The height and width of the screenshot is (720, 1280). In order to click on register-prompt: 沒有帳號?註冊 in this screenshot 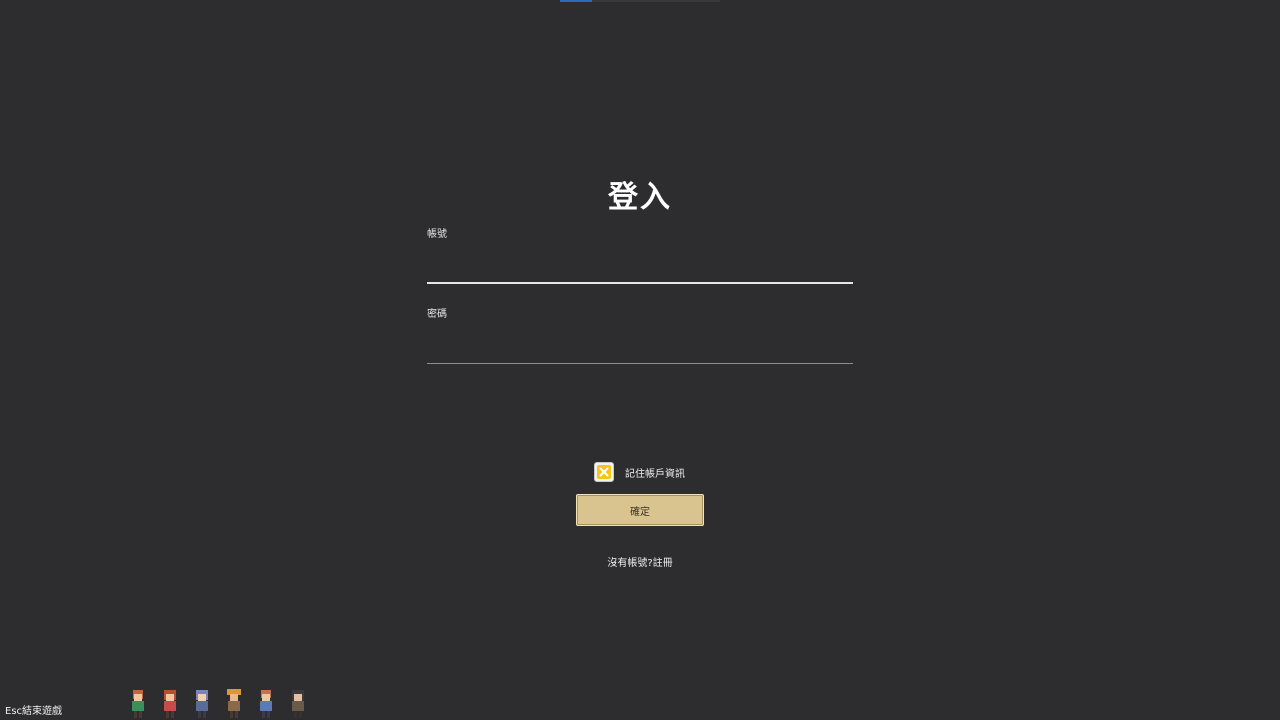, I will do `click(640, 561)`.